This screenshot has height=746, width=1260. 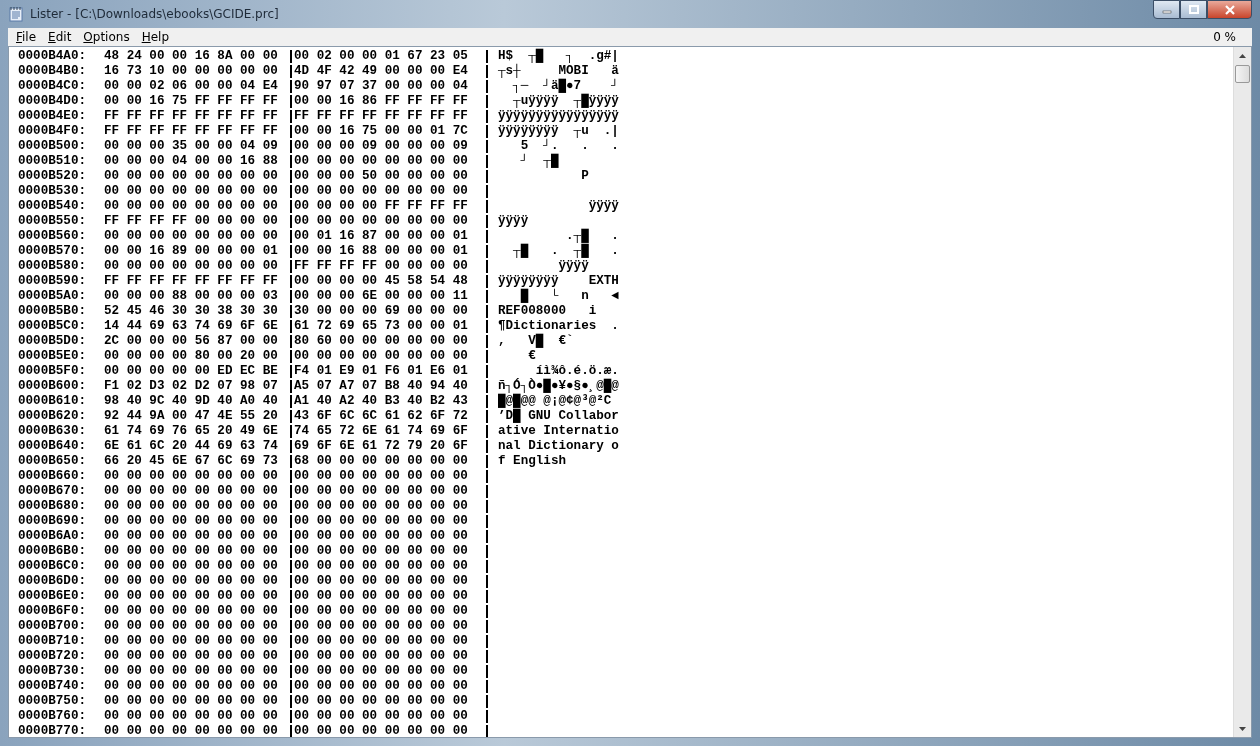 I want to click on ascii-text: ┐─ ┘ä█●7 ┘, so click(x=565, y=86).